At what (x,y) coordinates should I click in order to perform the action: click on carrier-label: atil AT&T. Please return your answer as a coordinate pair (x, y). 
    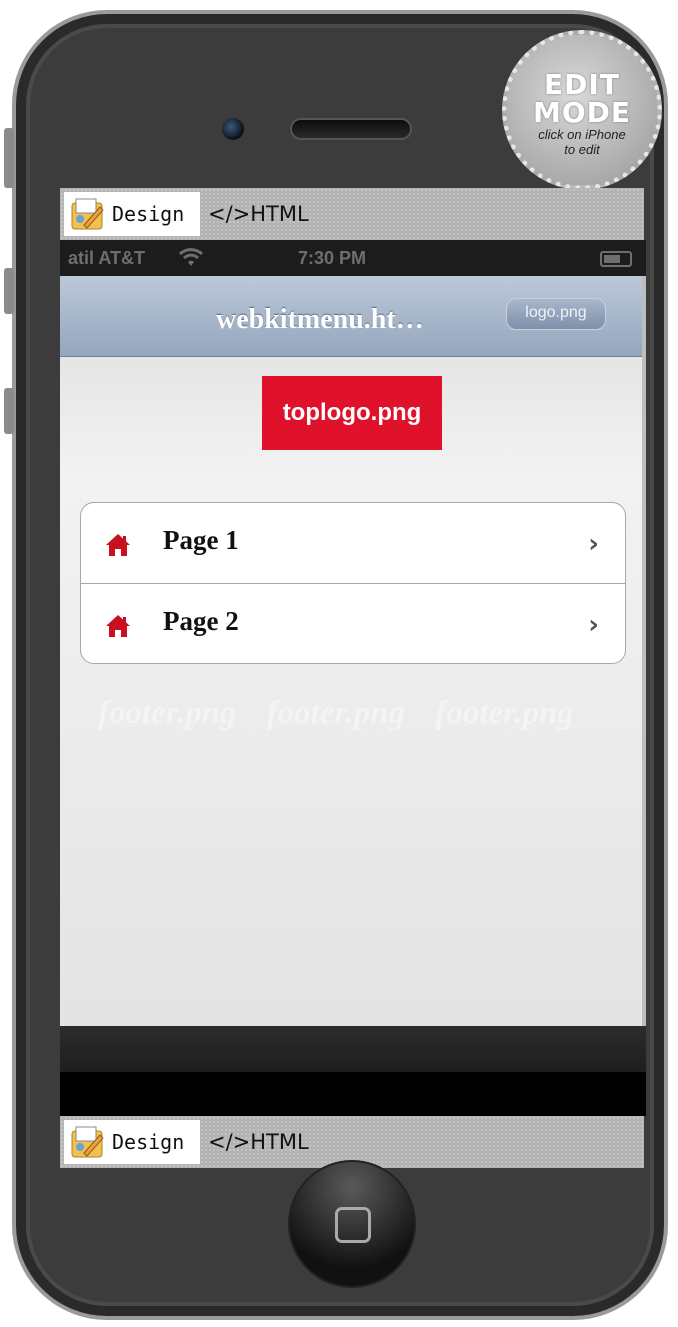
    Looking at the image, I should click on (106, 258).